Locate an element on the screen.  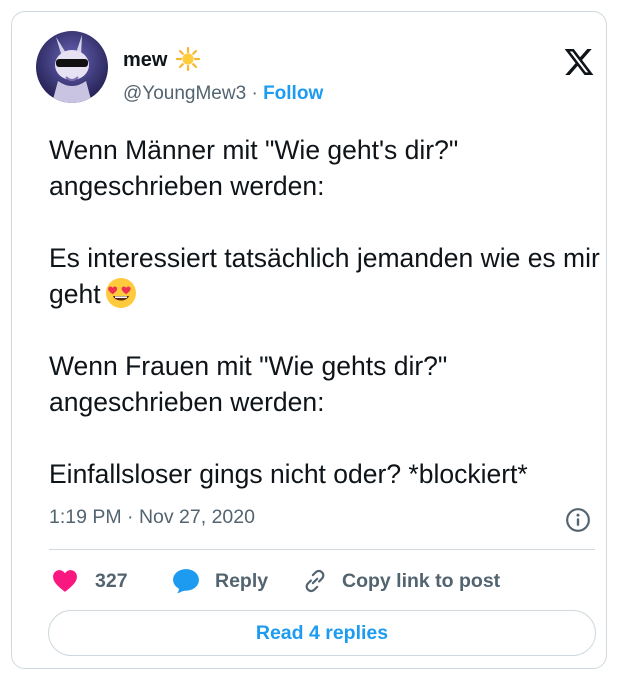
author-name: mew is located at coordinates (145, 60).